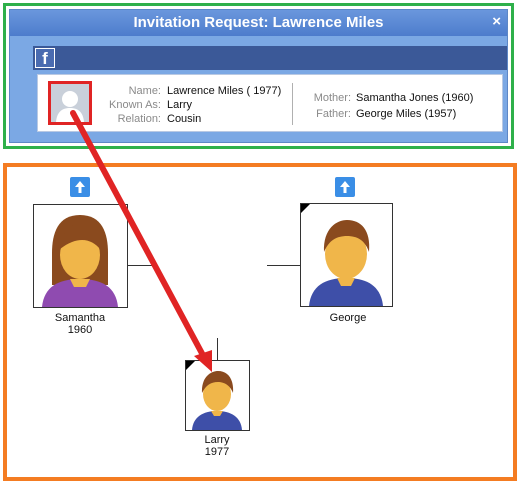 The width and height of the screenshot is (522, 485). I want to click on name-label: Name:, so click(144, 91).